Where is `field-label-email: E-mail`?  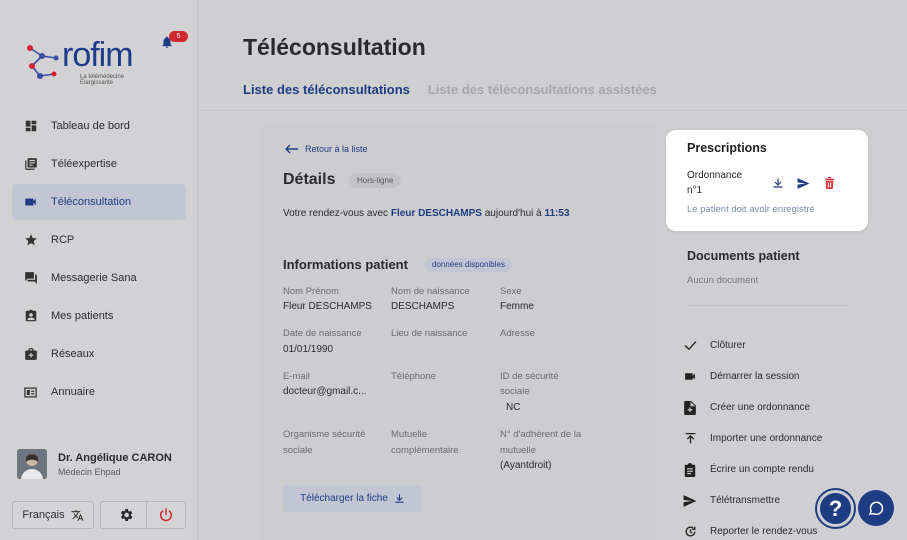
field-label-email: E-mail is located at coordinates (296, 376).